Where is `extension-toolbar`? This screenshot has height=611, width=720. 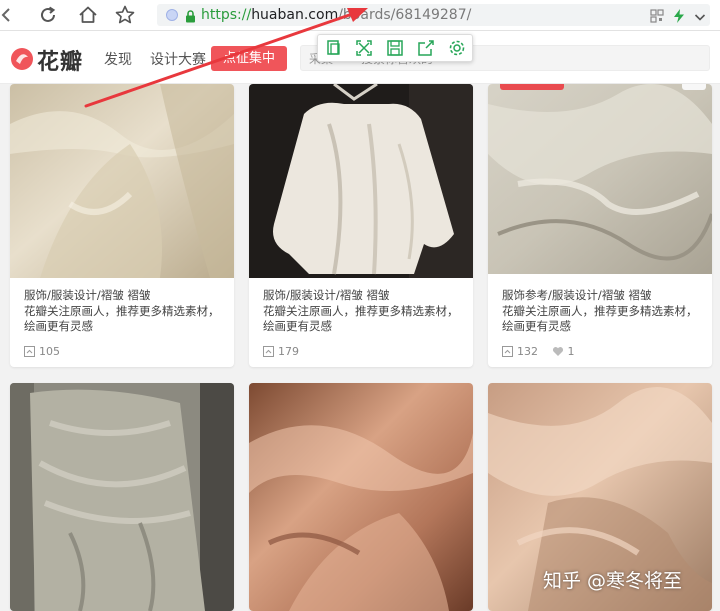
extension-toolbar is located at coordinates (395, 48).